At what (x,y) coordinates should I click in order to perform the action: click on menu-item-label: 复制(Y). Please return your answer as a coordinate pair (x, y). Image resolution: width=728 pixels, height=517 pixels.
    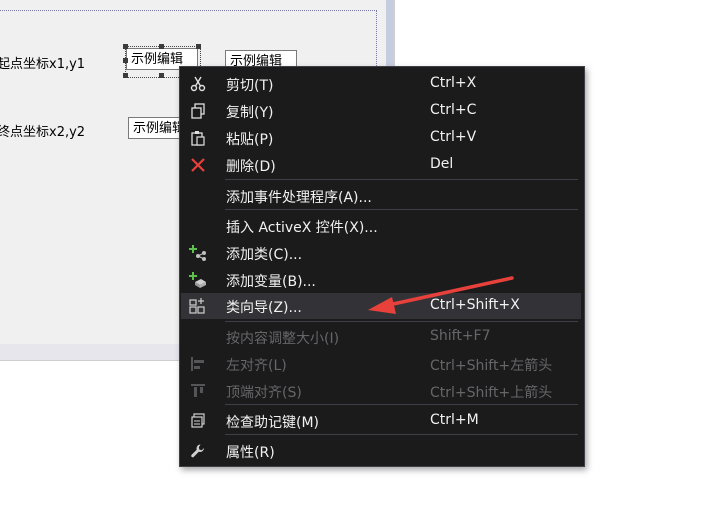
    Looking at the image, I should click on (250, 113).